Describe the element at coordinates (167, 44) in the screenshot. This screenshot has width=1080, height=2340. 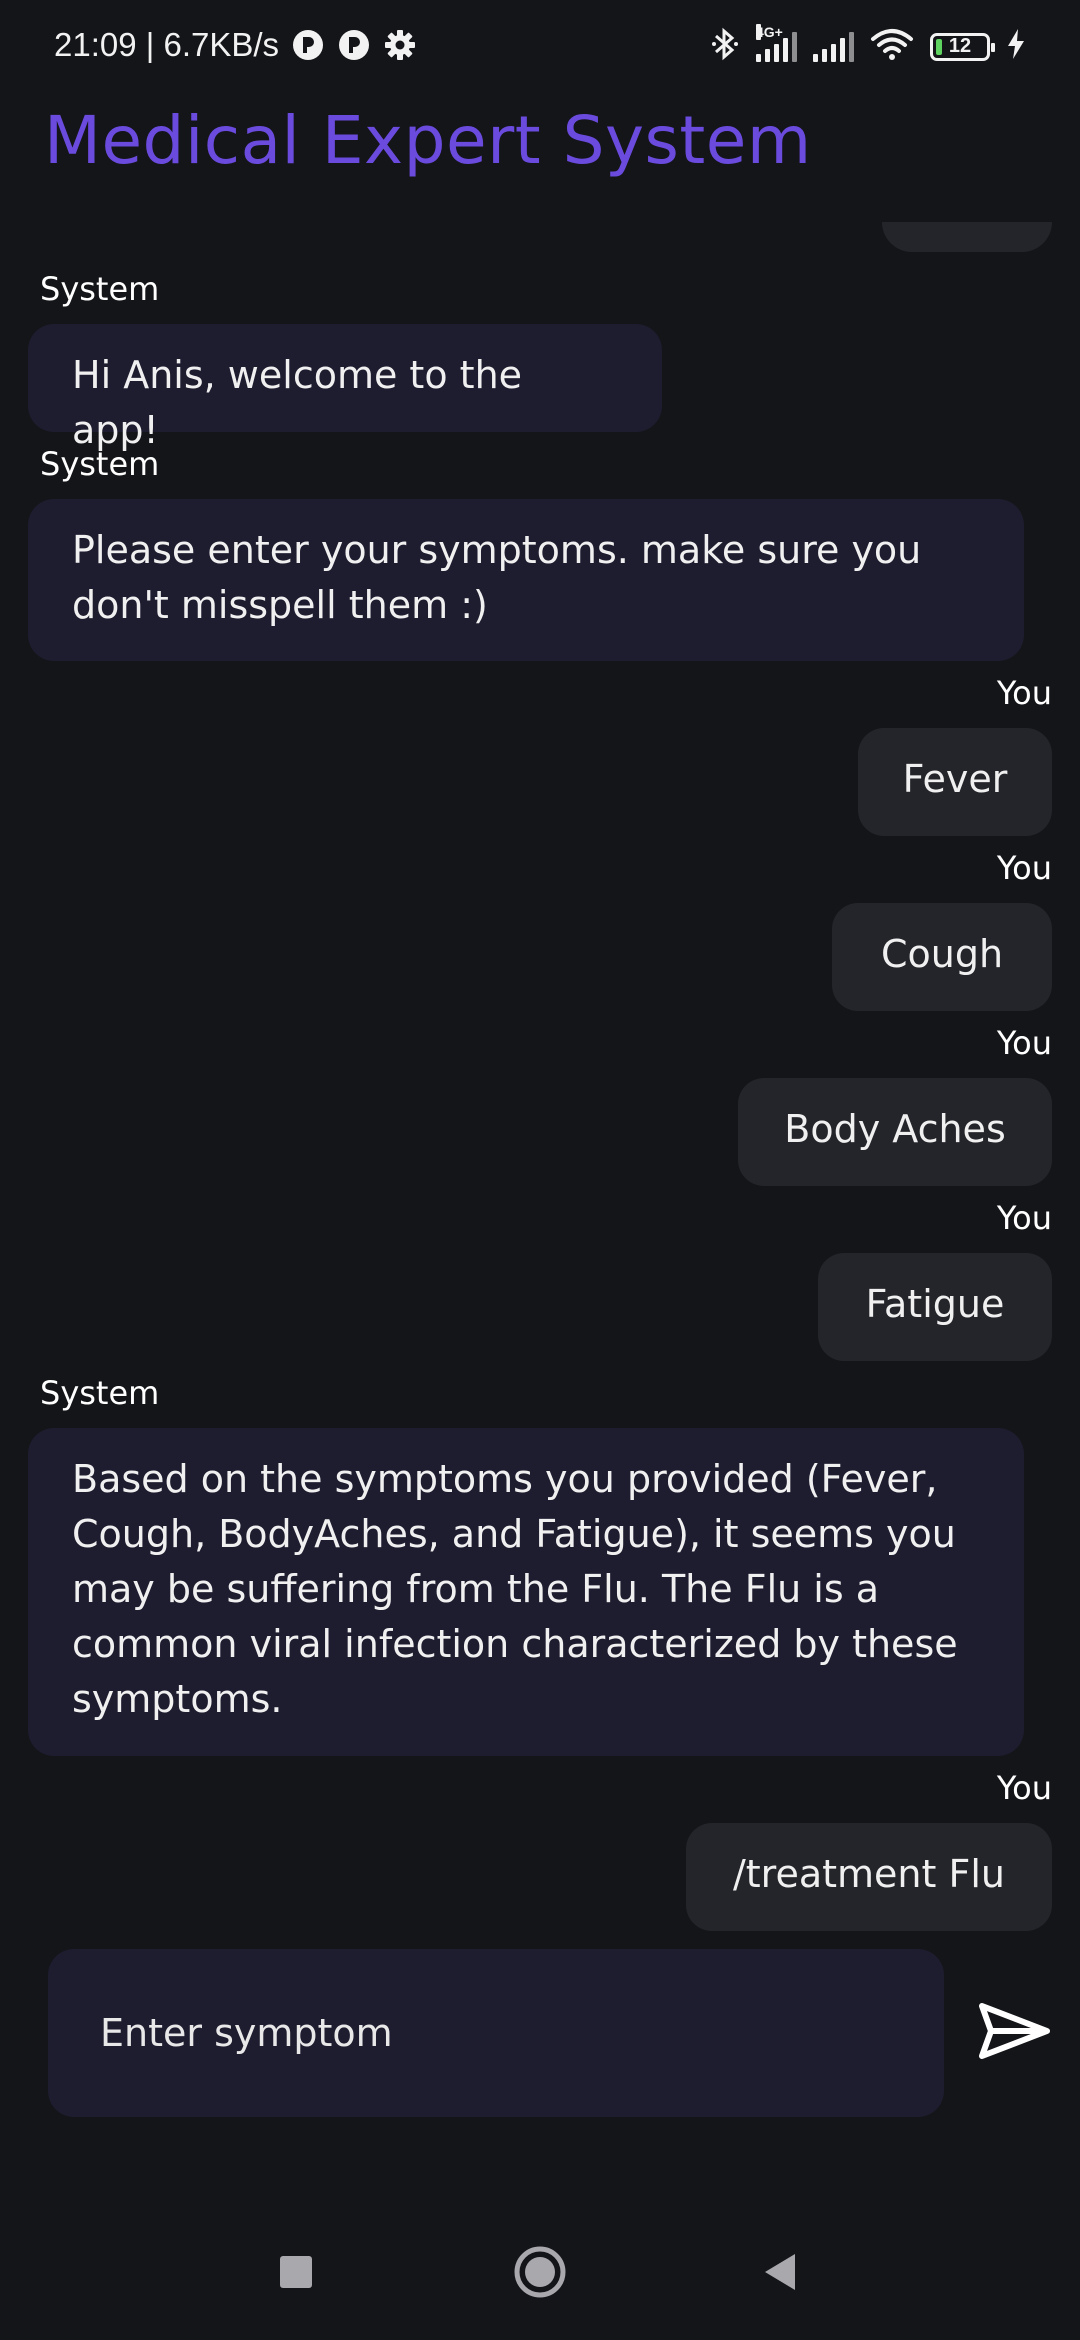
I see `status-time-speed: 21:09 | 6.7KB/s` at that location.